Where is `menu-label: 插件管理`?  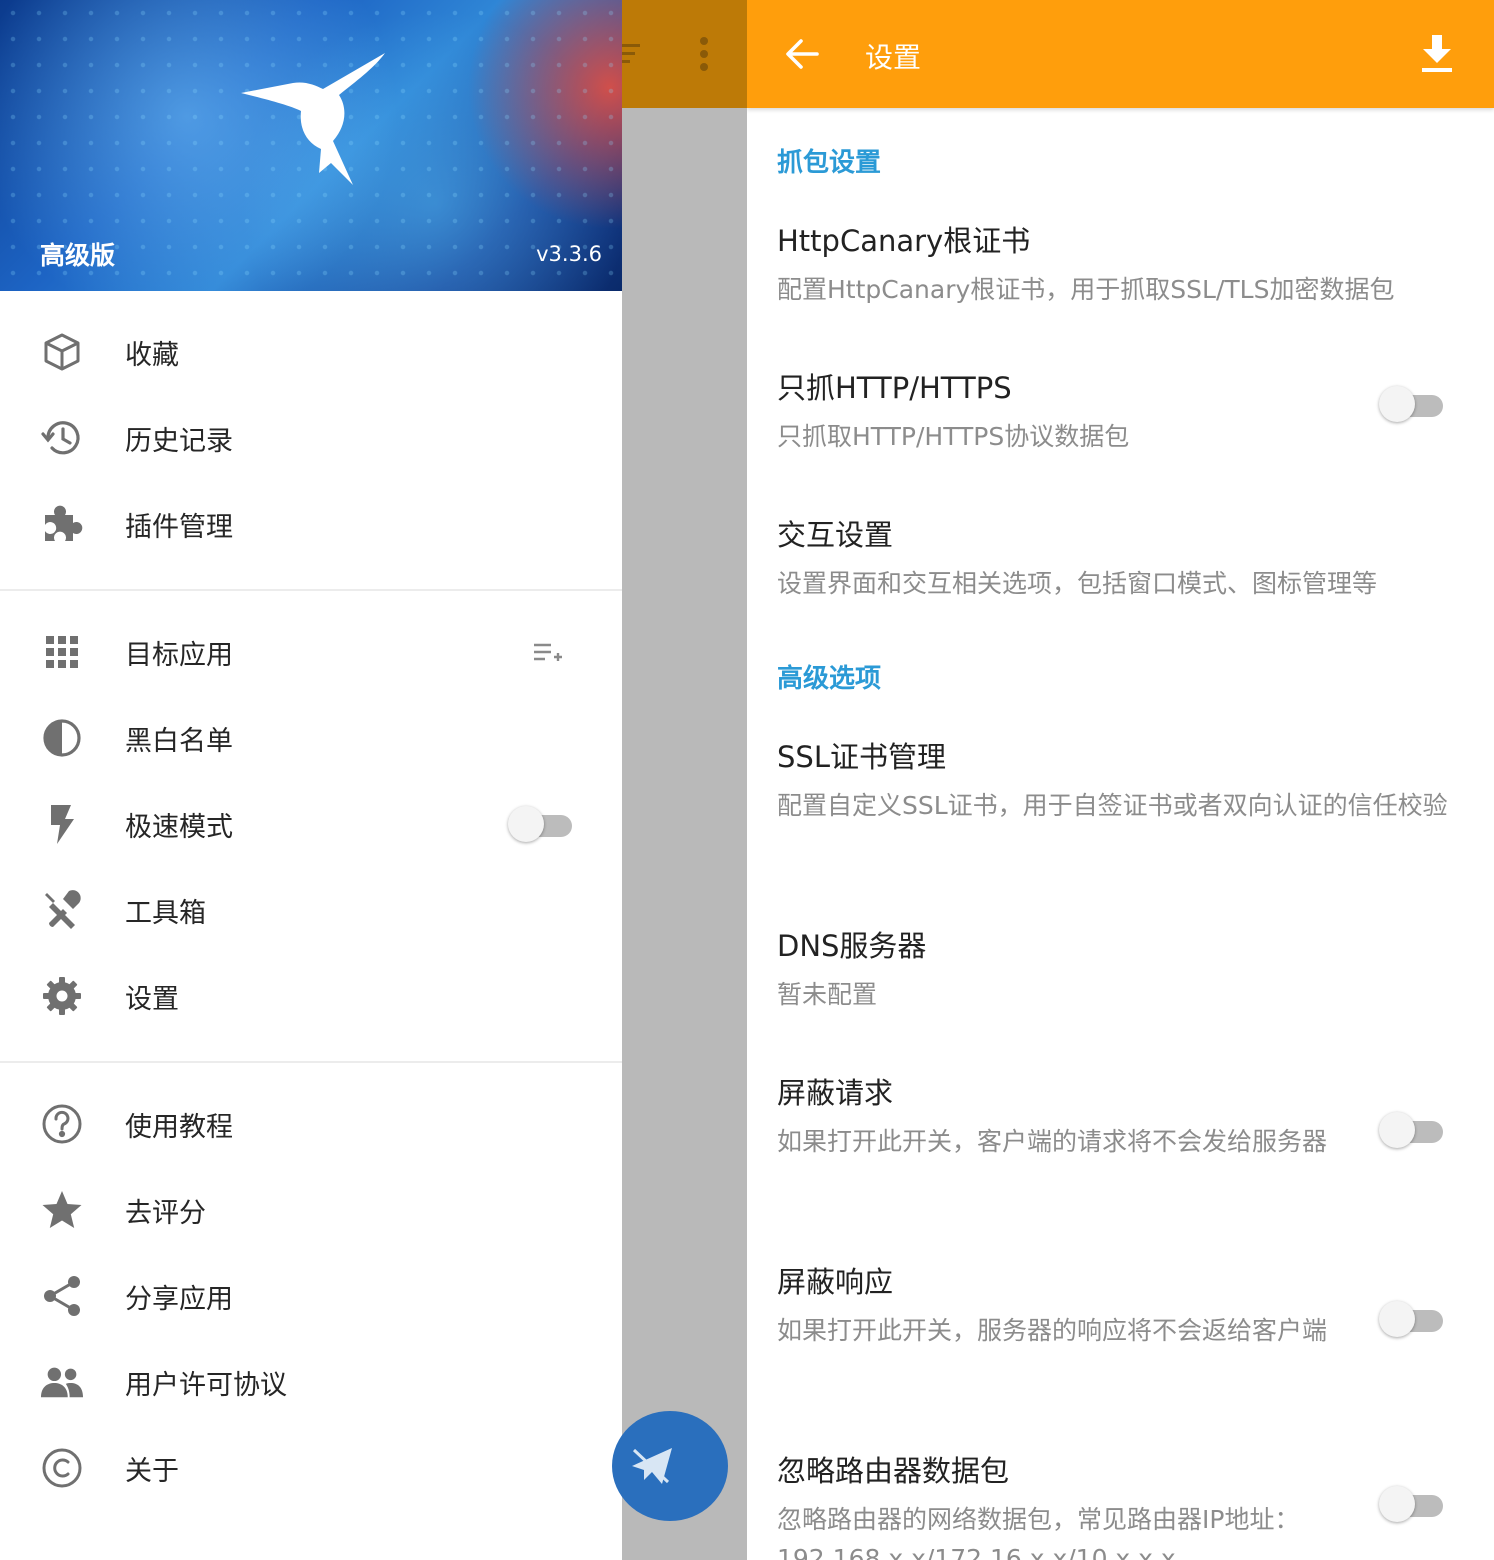 menu-label: 插件管理 is located at coordinates (179, 527).